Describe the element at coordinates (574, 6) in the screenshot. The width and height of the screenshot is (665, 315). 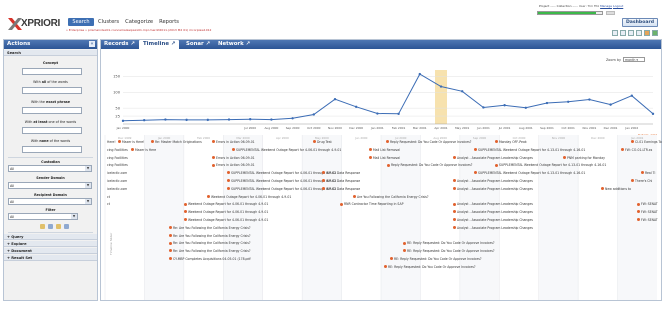
I see `collection-select: -----` at that location.